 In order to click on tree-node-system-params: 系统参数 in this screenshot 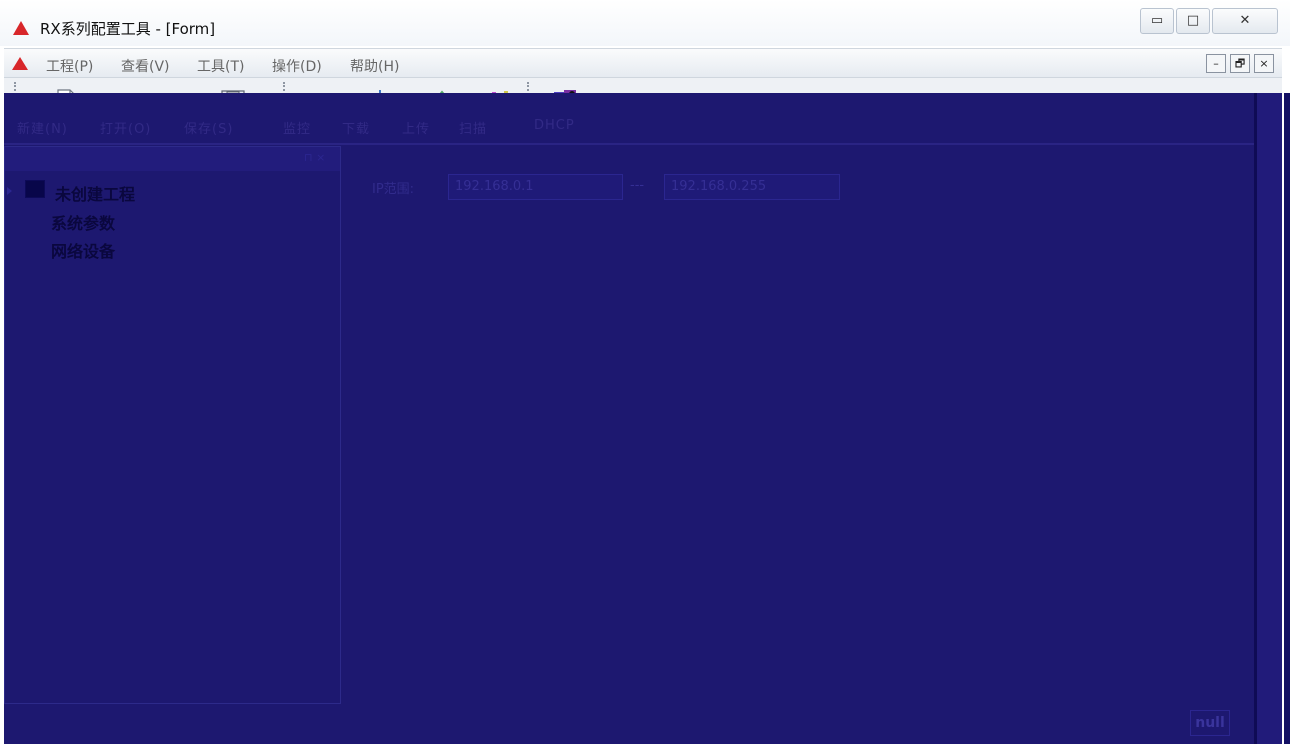, I will do `click(83, 222)`.